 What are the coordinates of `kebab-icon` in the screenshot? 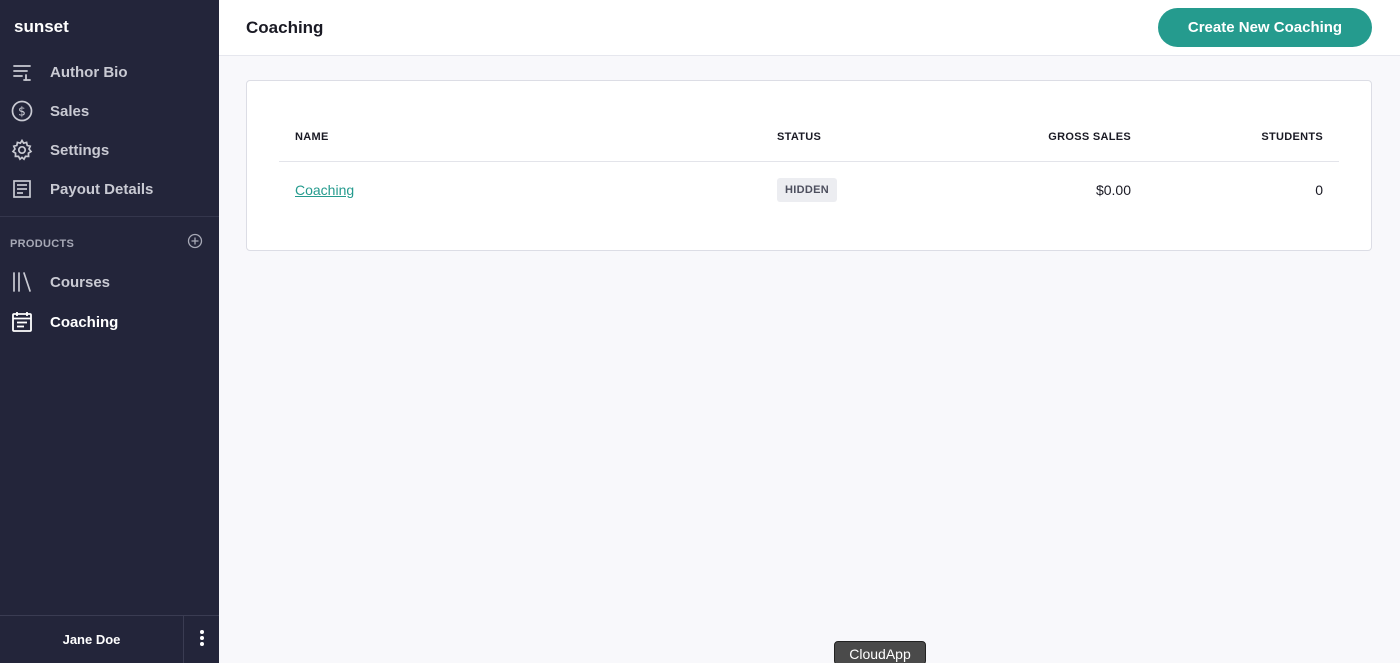 It's located at (202, 640).